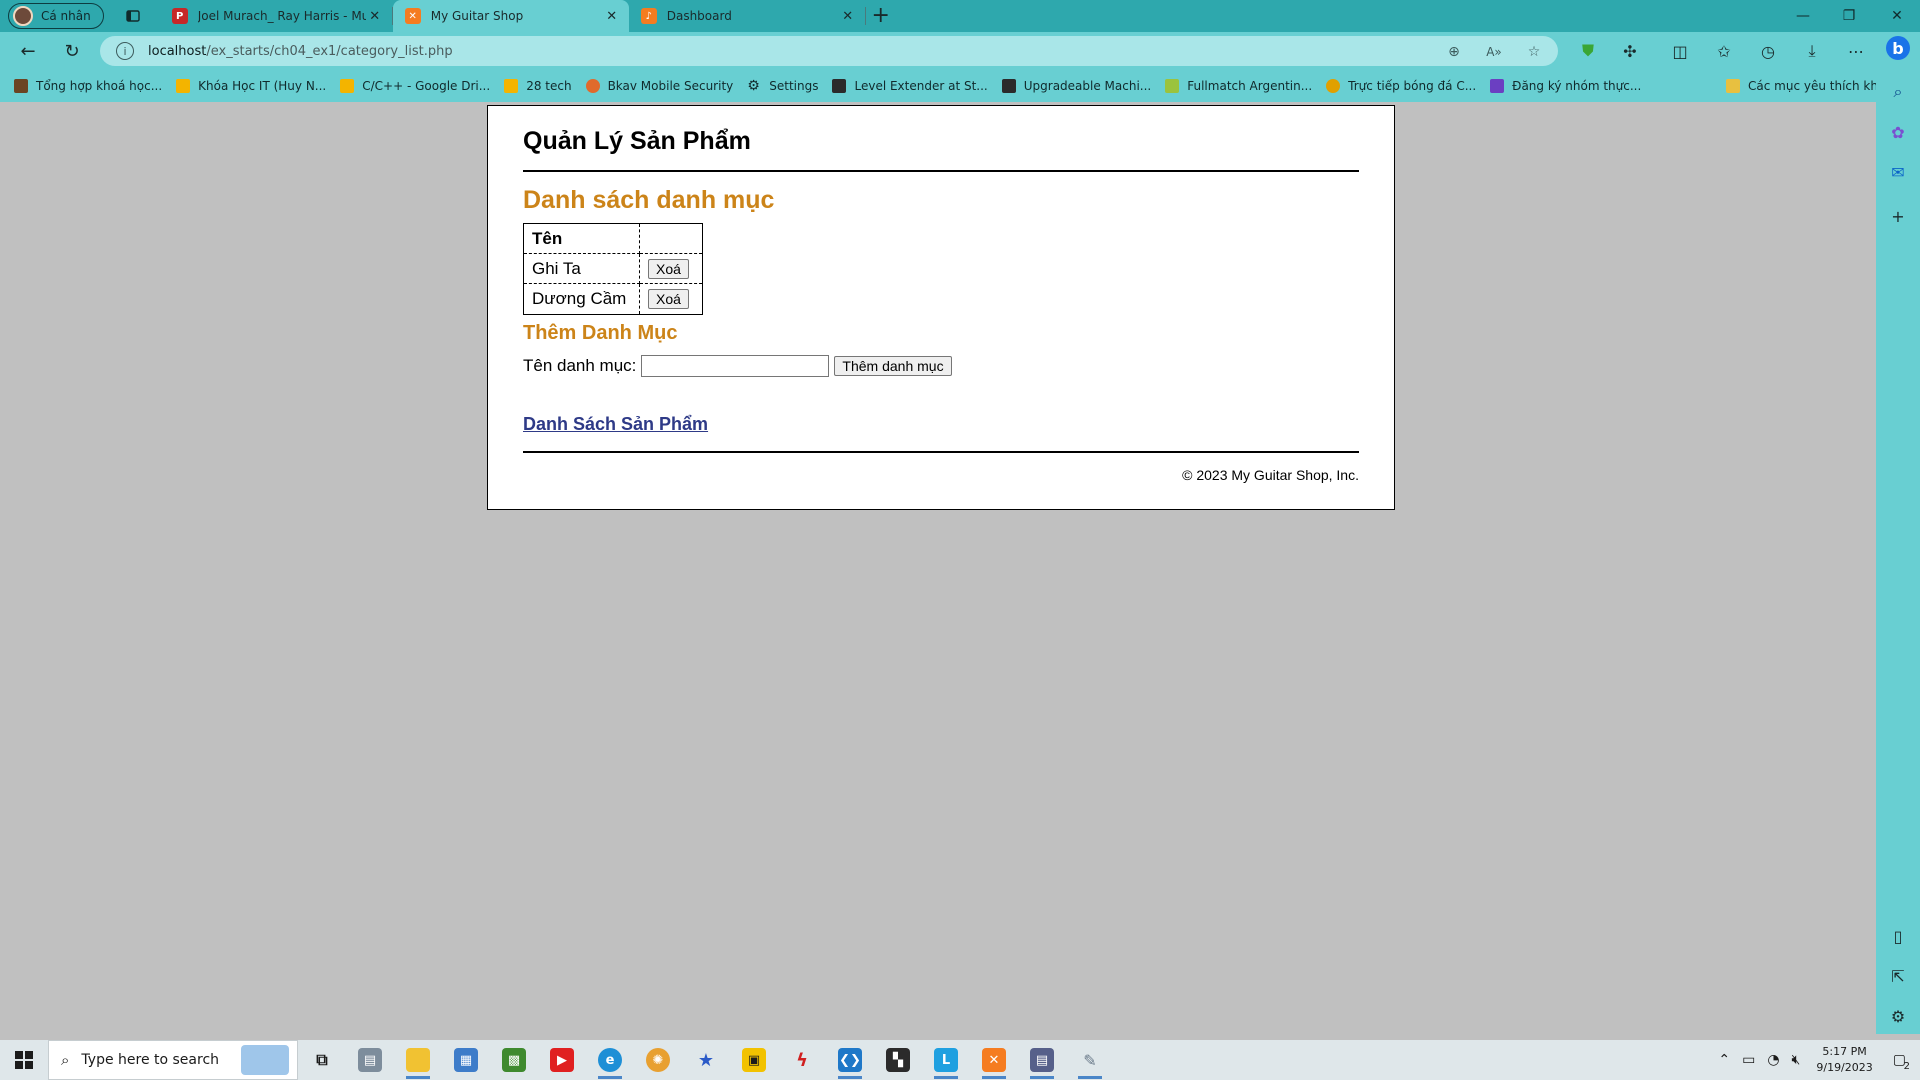 This screenshot has height=1080, width=1920. What do you see at coordinates (1898, 132) in the screenshot?
I see `collections-icon: ✿` at bounding box center [1898, 132].